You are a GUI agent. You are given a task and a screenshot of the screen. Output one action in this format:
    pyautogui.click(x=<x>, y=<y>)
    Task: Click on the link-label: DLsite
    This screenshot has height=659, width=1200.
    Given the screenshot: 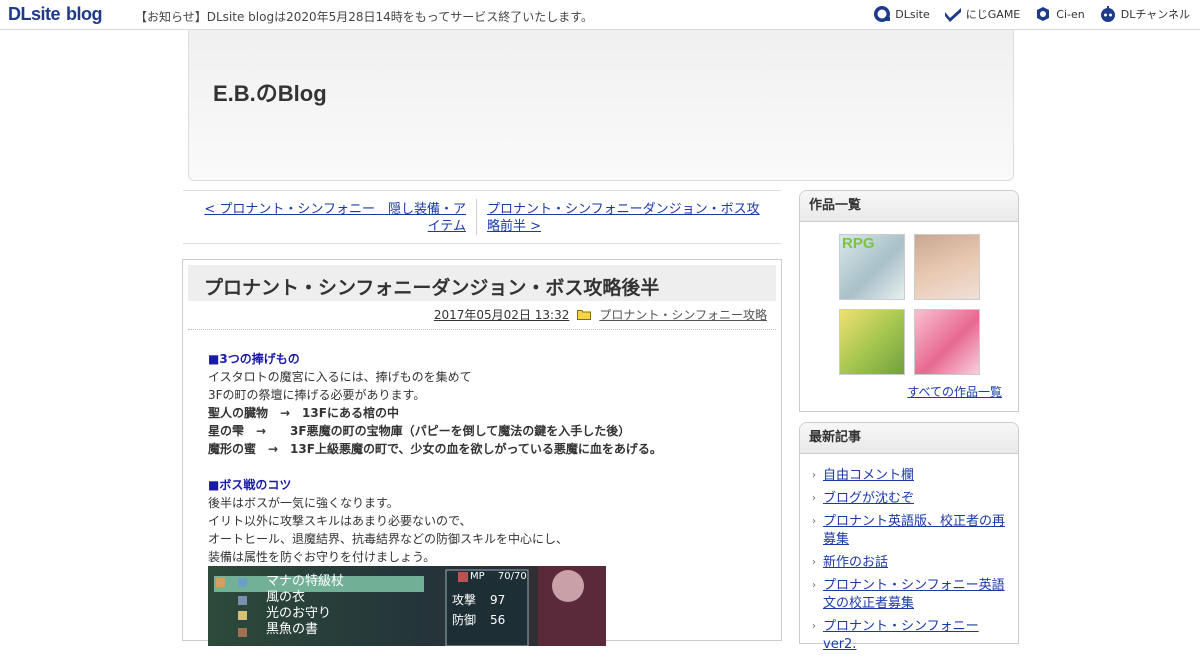 What is the action you would take?
    pyautogui.click(x=912, y=14)
    